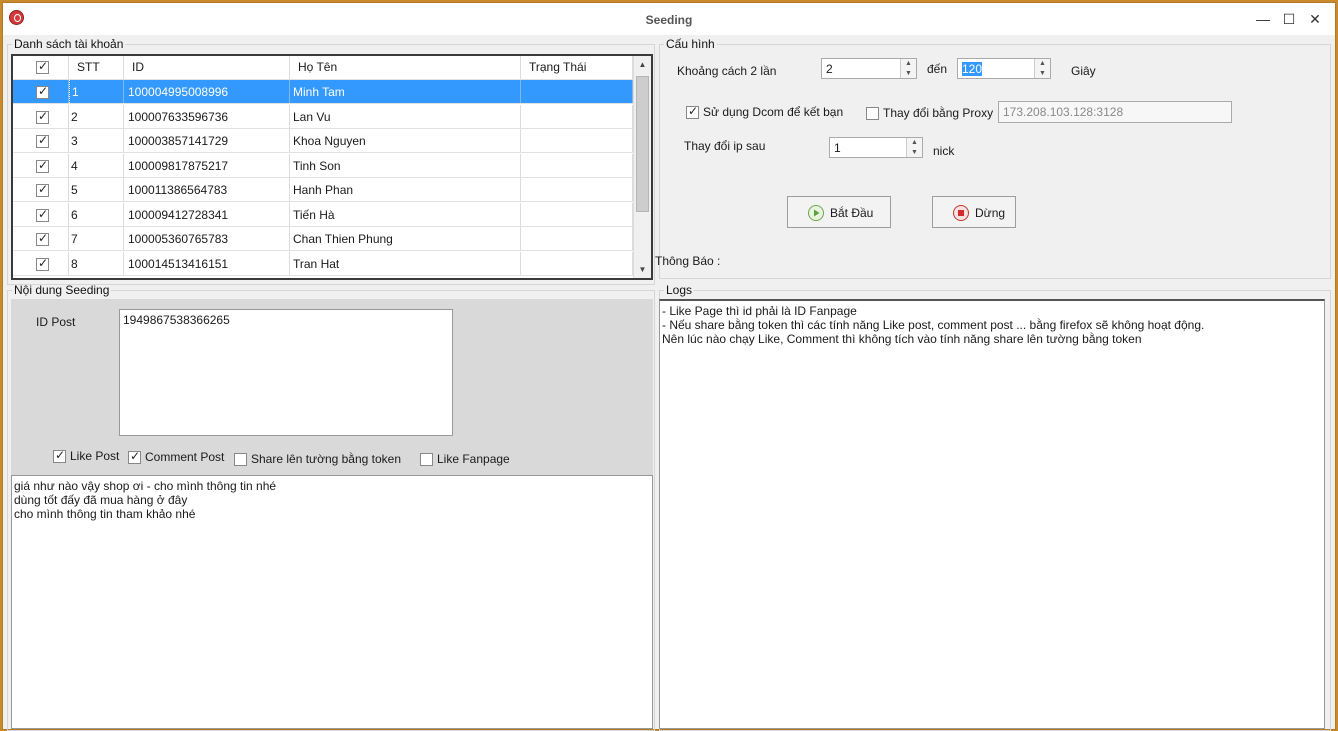 Image resolution: width=1338 pixels, height=731 pixels. What do you see at coordinates (914, 147) in the screenshot?
I see `change-ip-spinner: ▲ ▼` at bounding box center [914, 147].